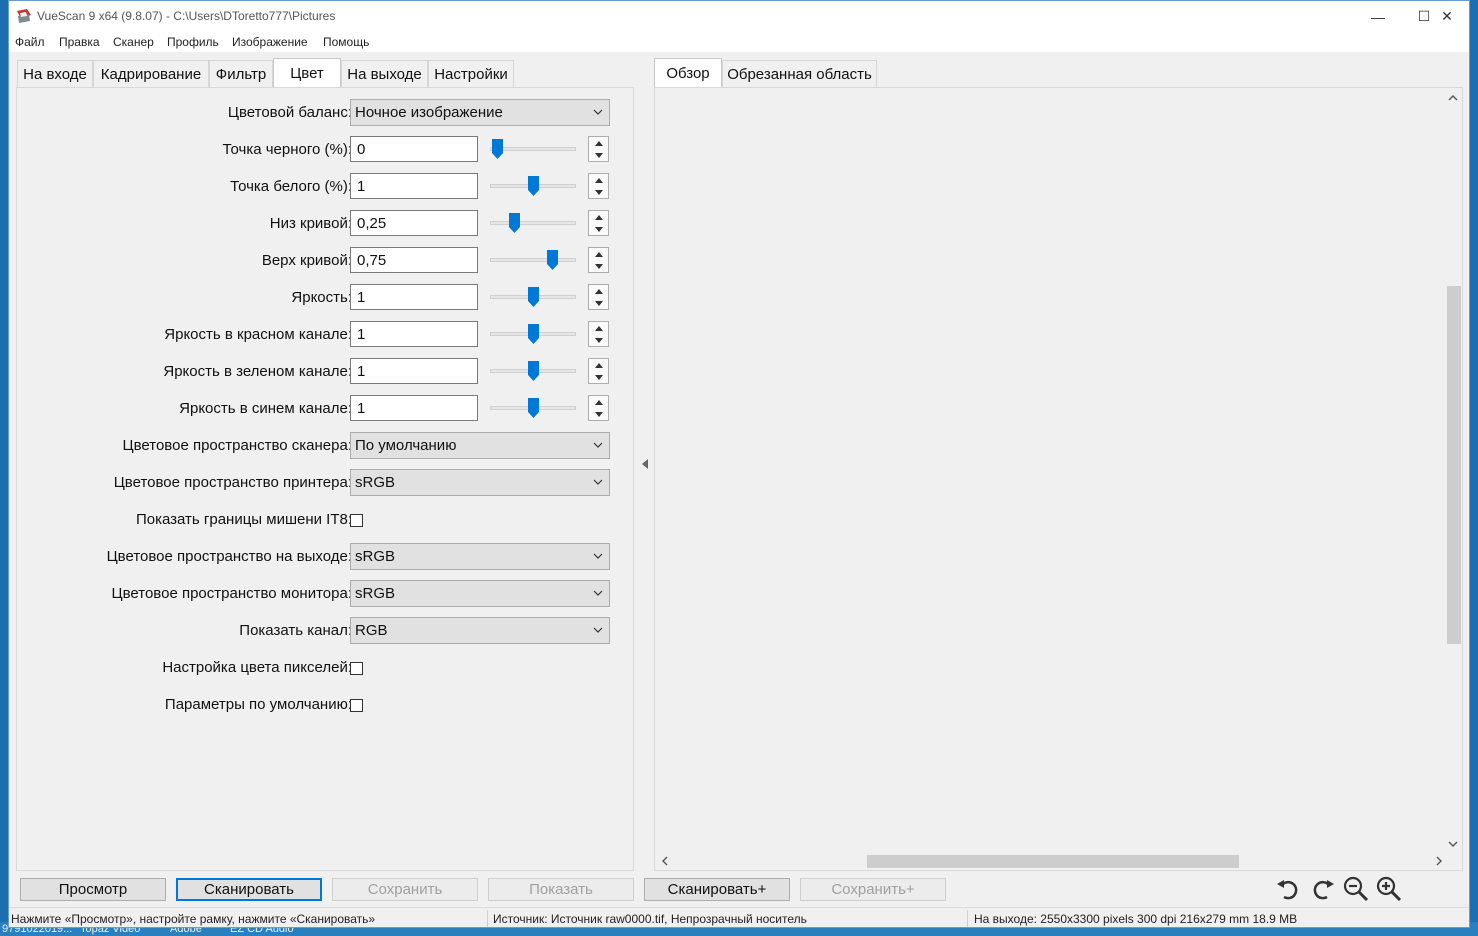  What do you see at coordinates (24, 16) in the screenshot?
I see `vuescan-app-icon` at bounding box center [24, 16].